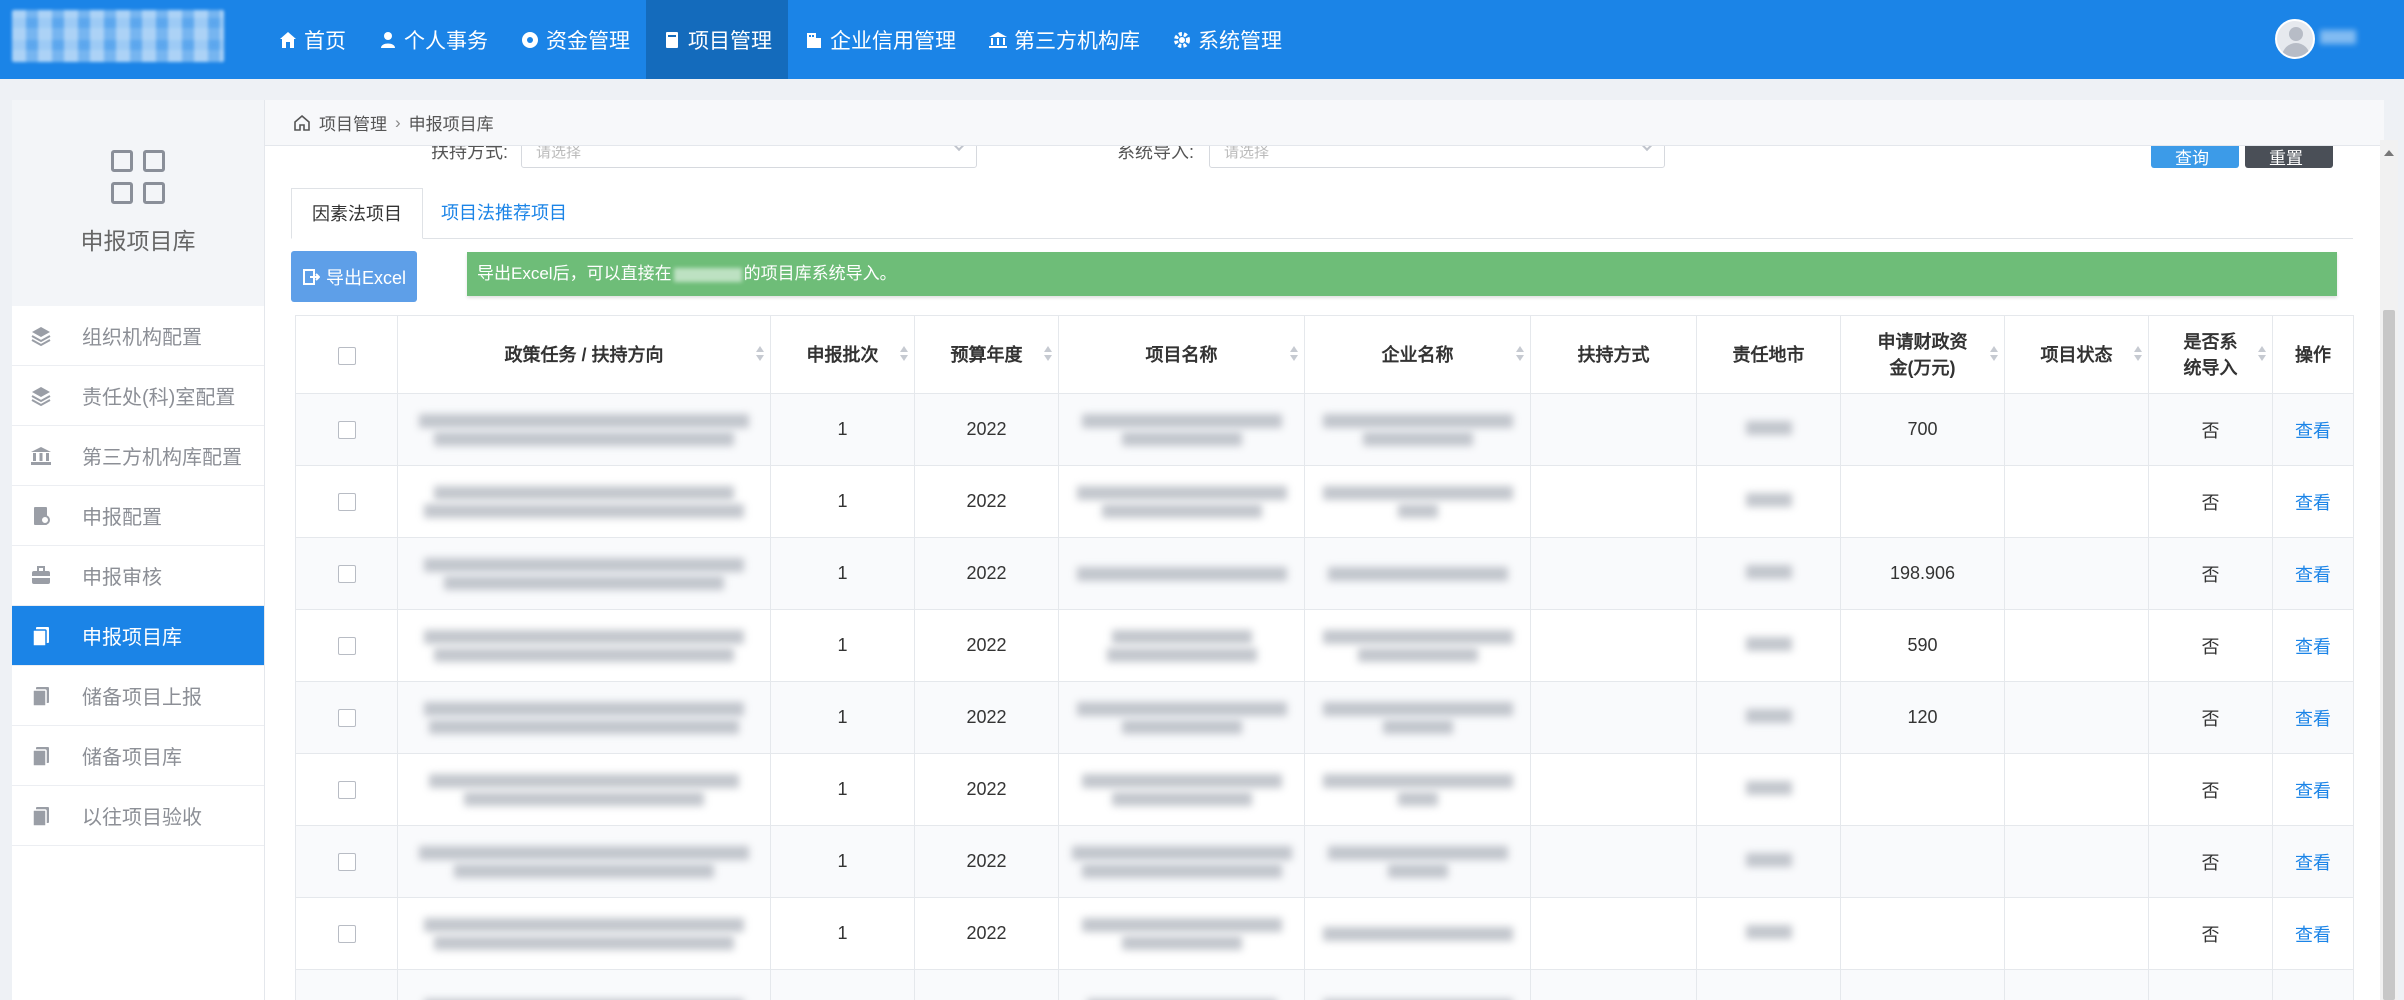  What do you see at coordinates (2076, 861) in the screenshot?
I see `status-cell` at bounding box center [2076, 861].